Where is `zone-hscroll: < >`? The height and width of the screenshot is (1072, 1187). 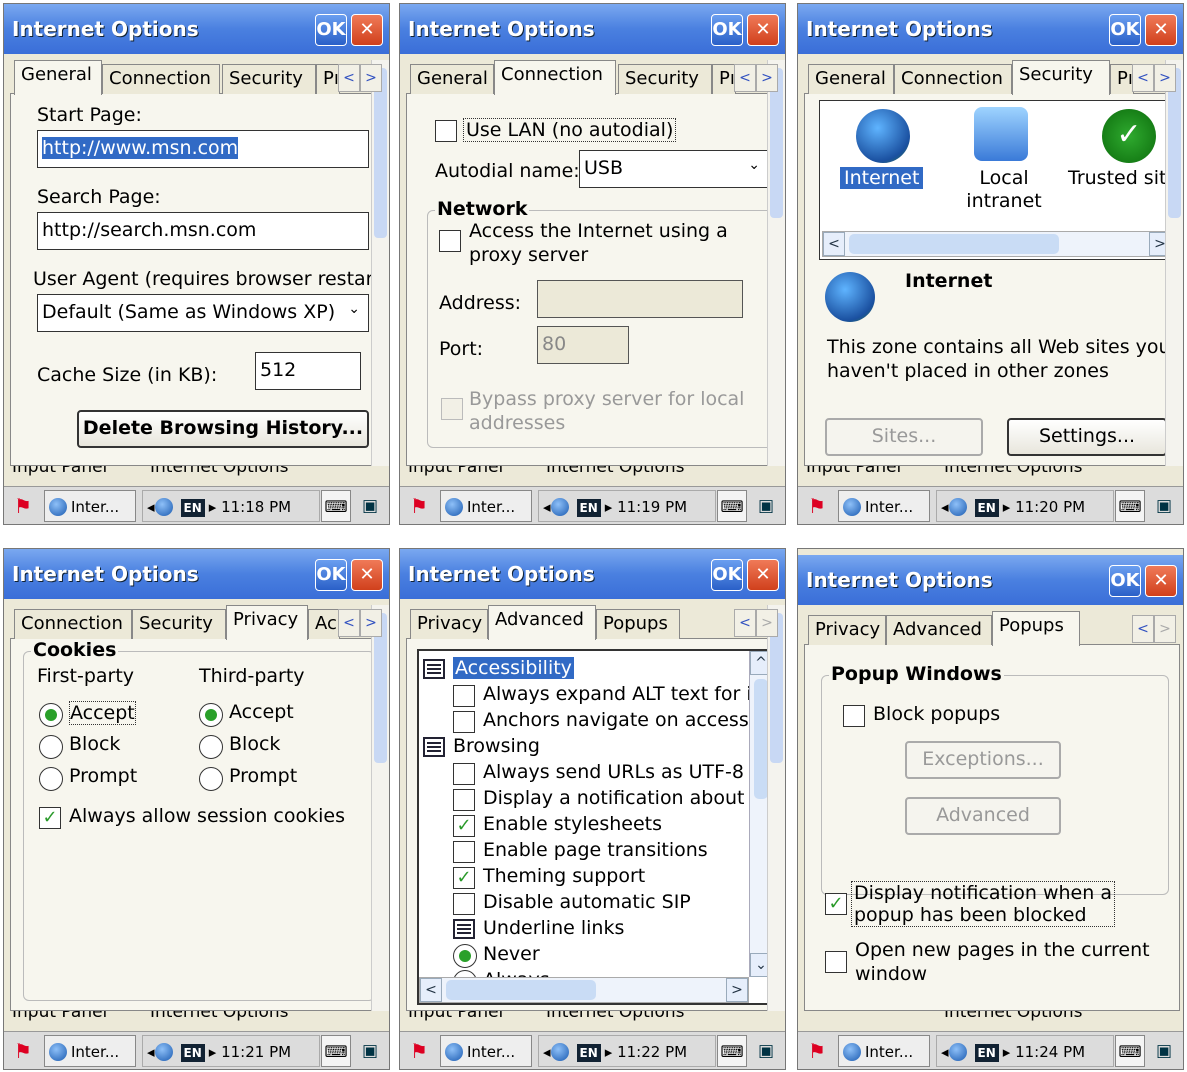
zone-hscroll: < > is located at coordinates (997, 244).